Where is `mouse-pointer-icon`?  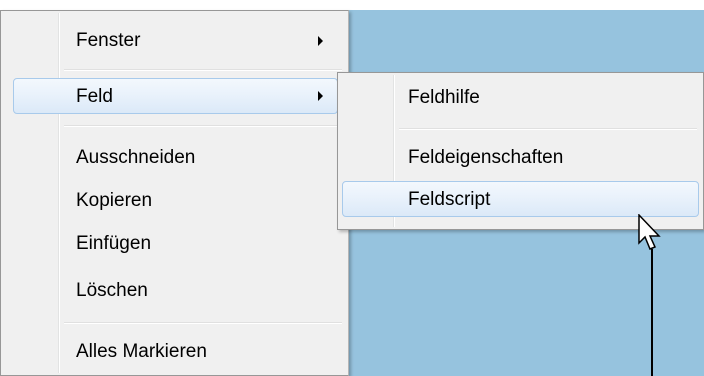
mouse-pointer-icon is located at coordinates (649, 232).